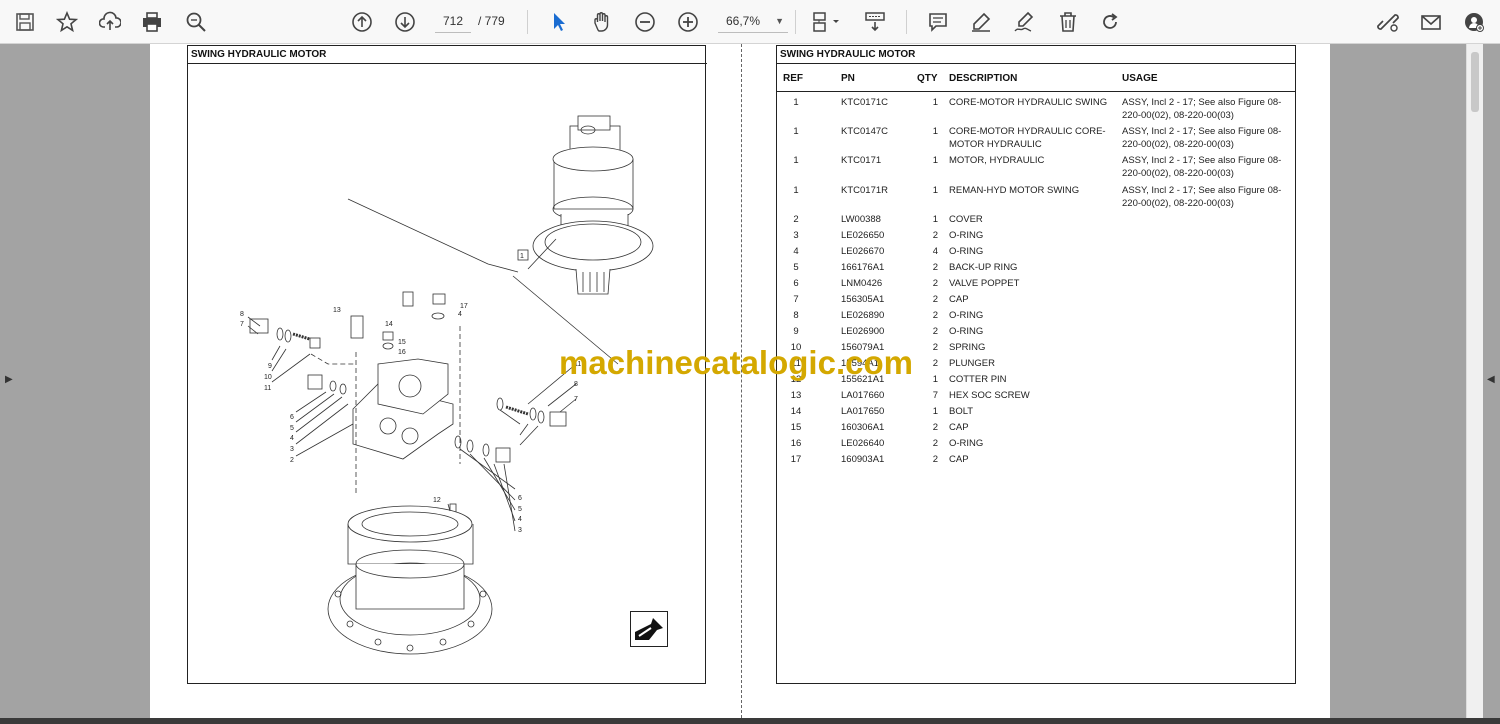 Image resolution: width=1500 pixels, height=724 pixels. Describe the element at coordinates (826, 22) in the screenshot. I see `page-fit-icon` at that location.